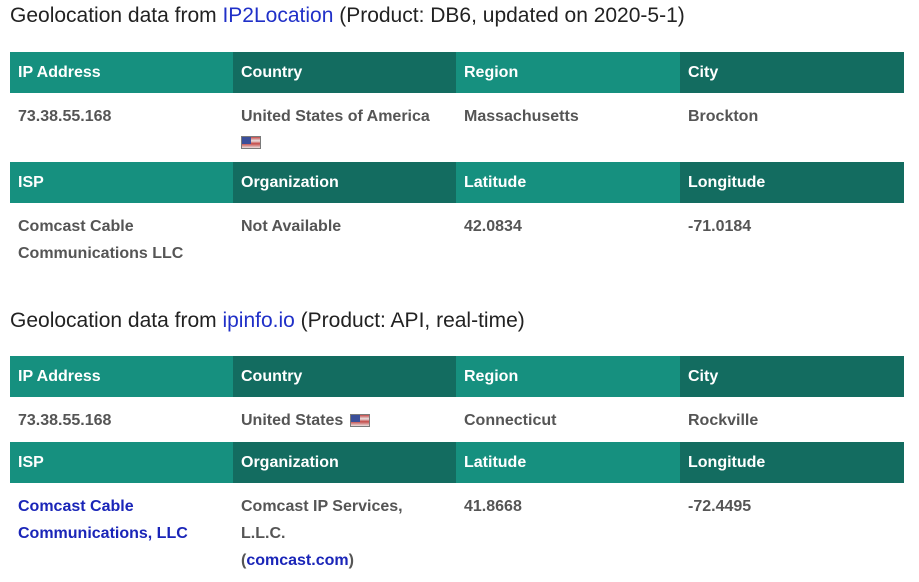 The height and width of the screenshot is (582, 919). What do you see at coordinates (291, 226) in the screenshot?
I see `organization-value: Not Available` at bounding box center [291, 226].